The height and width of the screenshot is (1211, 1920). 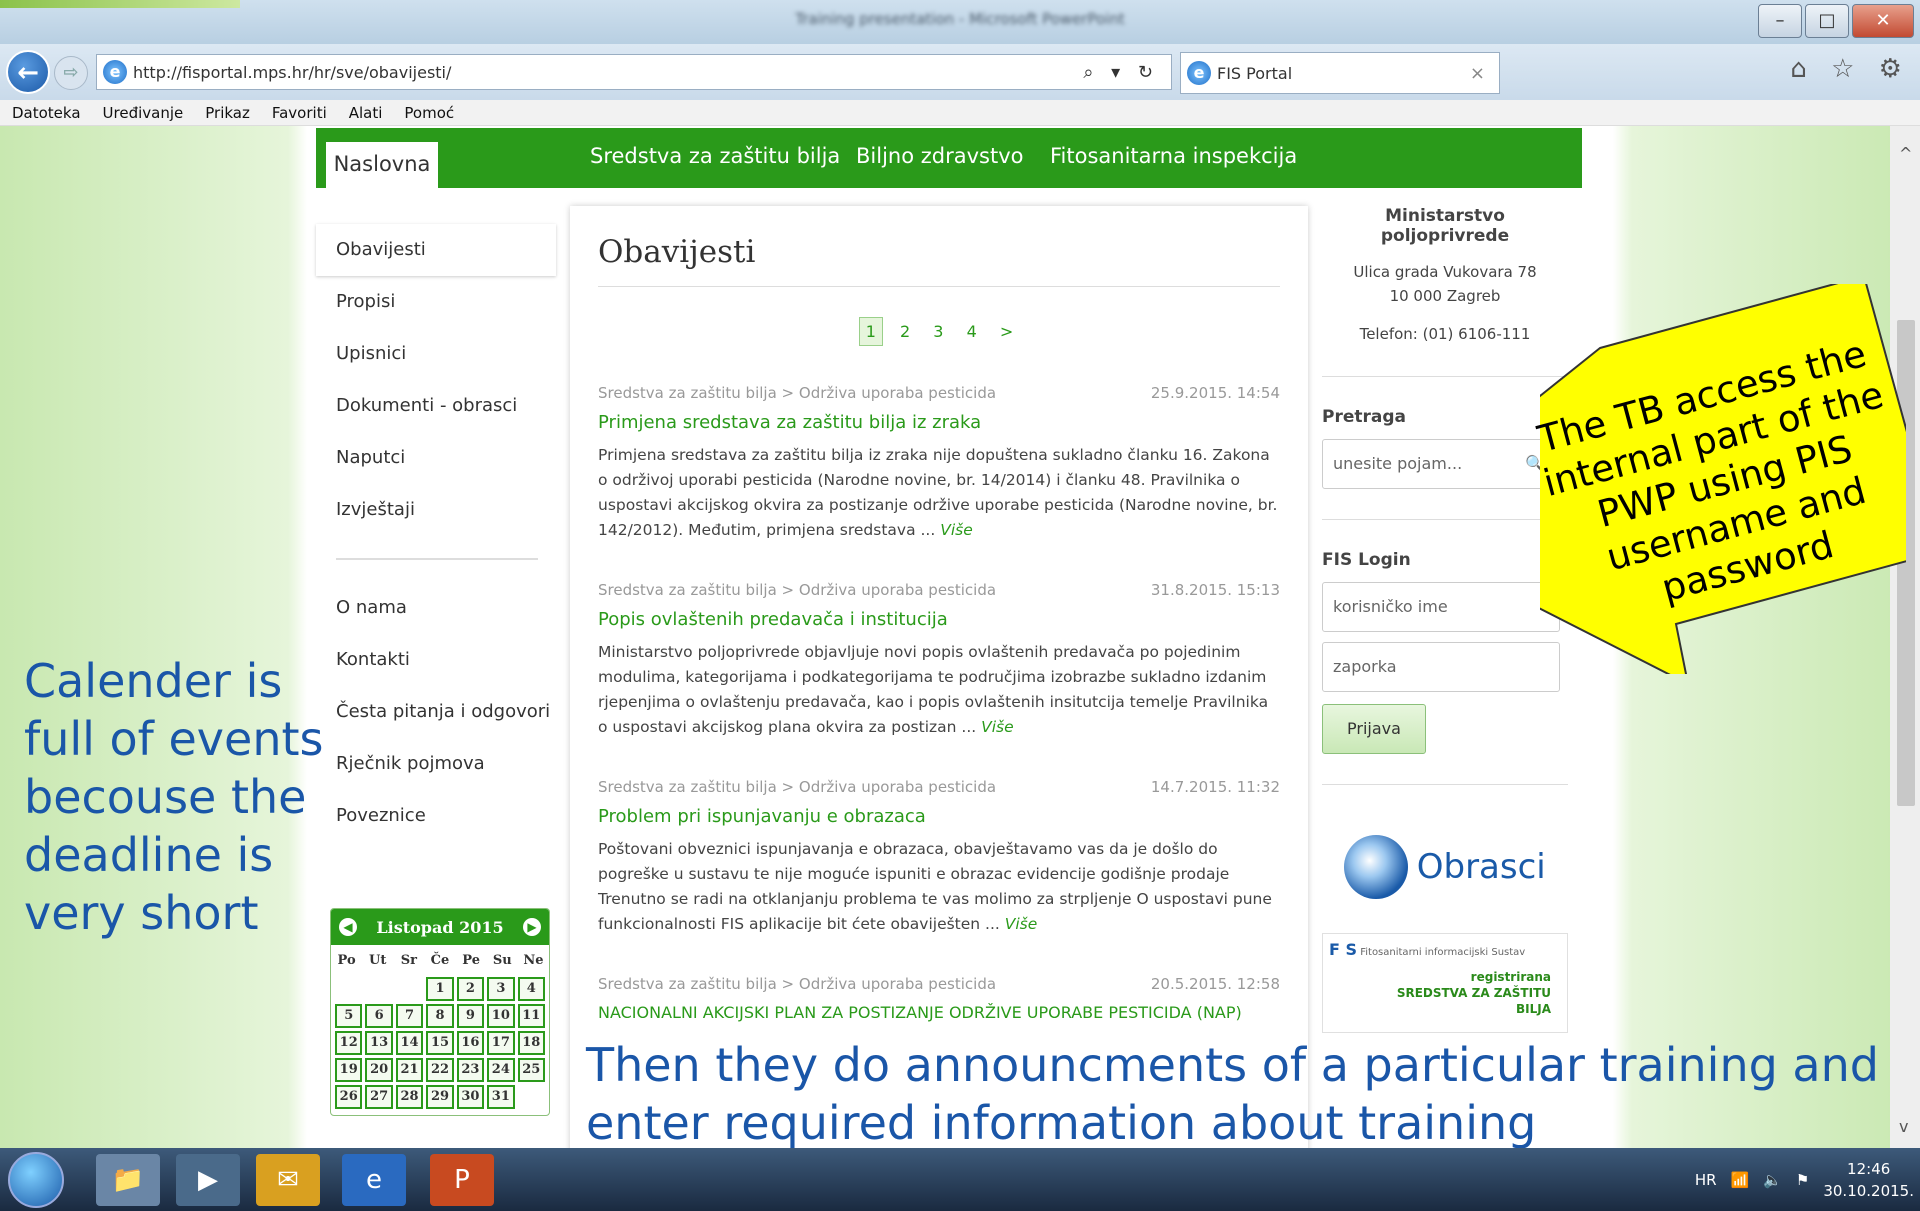 What do you see at coordinates (440, 1043) in the screenshot?
I see `calendar-day: 15` at bounding box center [440, 1043].